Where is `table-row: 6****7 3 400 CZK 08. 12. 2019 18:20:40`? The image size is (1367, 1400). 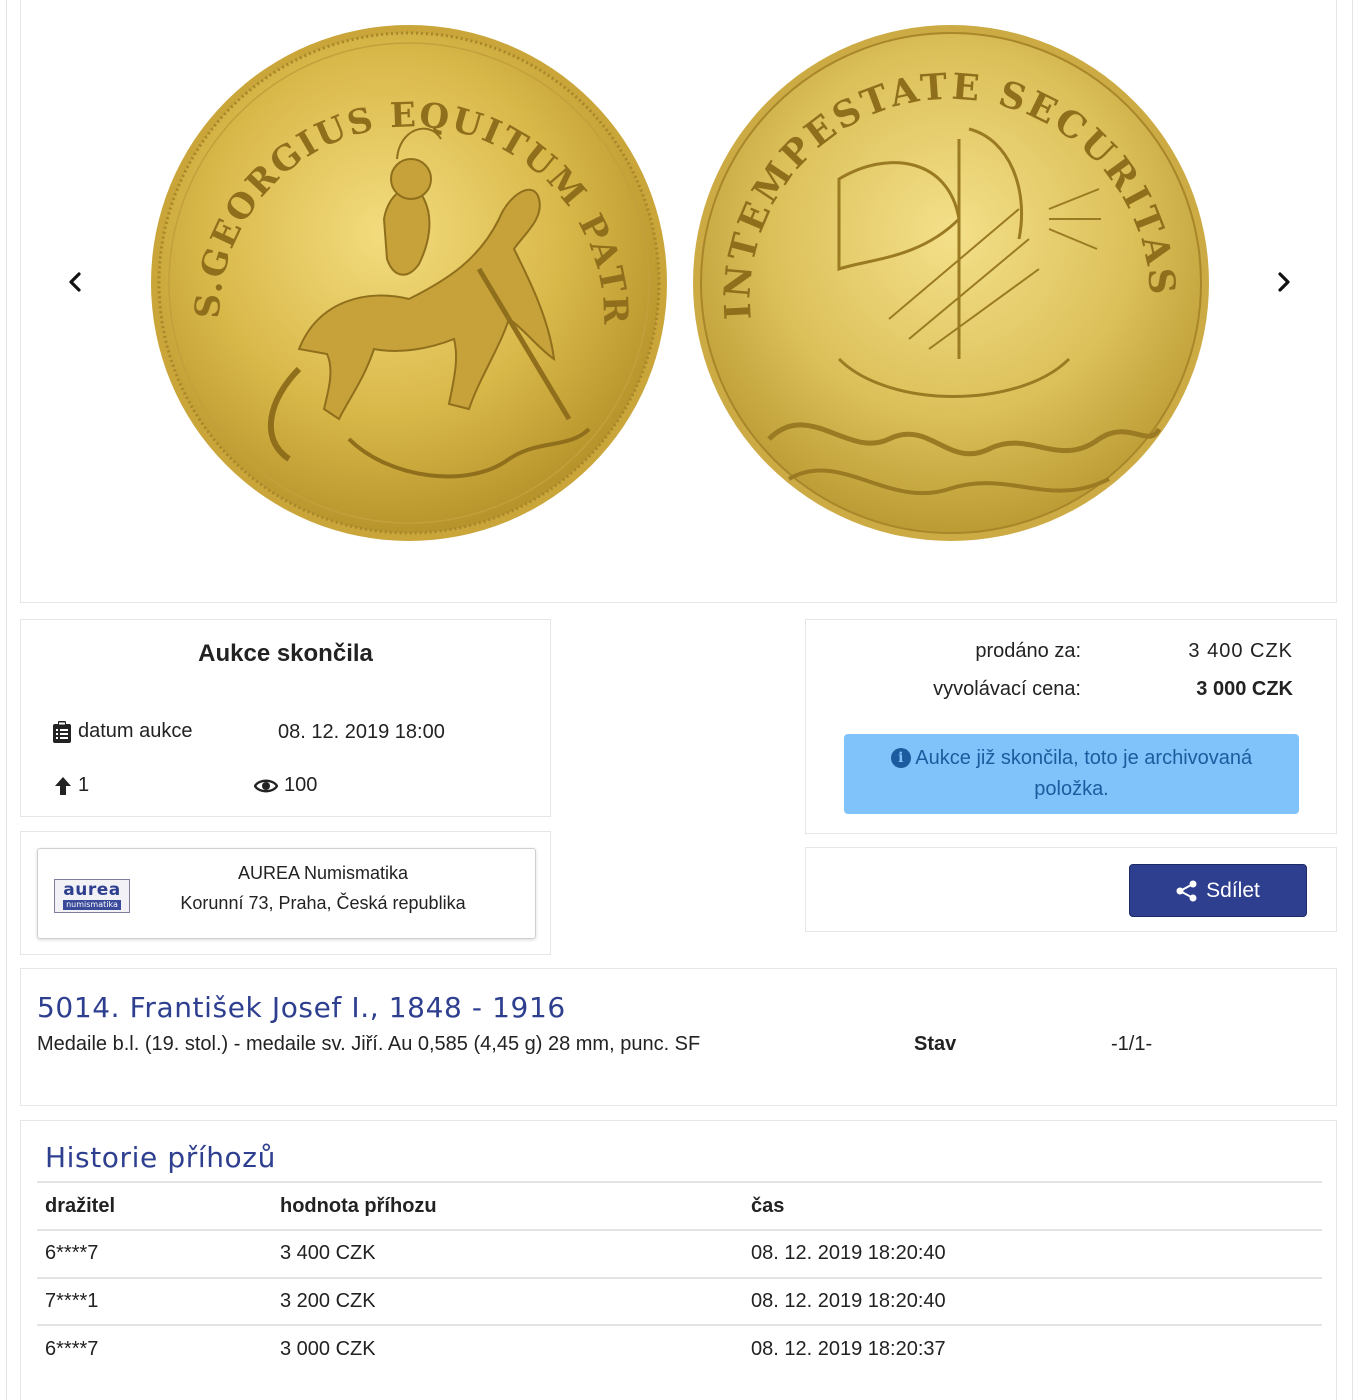 table-row: 6****7 3 400 CZK 08. 12. 2019 18:20:40 is located at coordinates (679, 1253).